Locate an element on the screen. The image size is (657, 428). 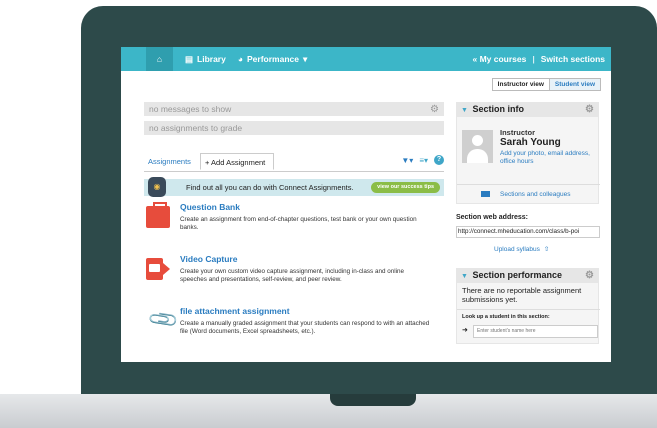
nav-library: ▤ Library is located at coordinates (205, 59).